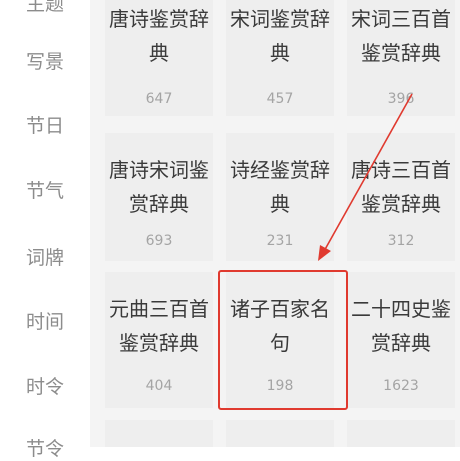 The height and width of the screenshot is (461, 460). What do you see at coordinates (280, 326) in the screenshot?
I see `card-title: 诸子百家名句` at bounding box center [280, 326].